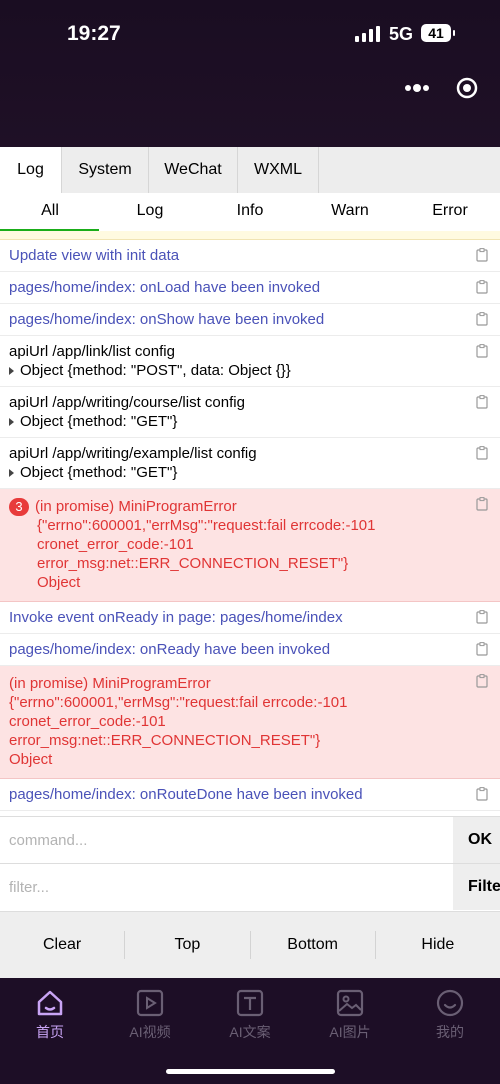 The image size is (500, 1084). What do you see at coordinates (250, 1071) in the screenshot?
I see `home-indicator` at bounding box center [250, 1071].